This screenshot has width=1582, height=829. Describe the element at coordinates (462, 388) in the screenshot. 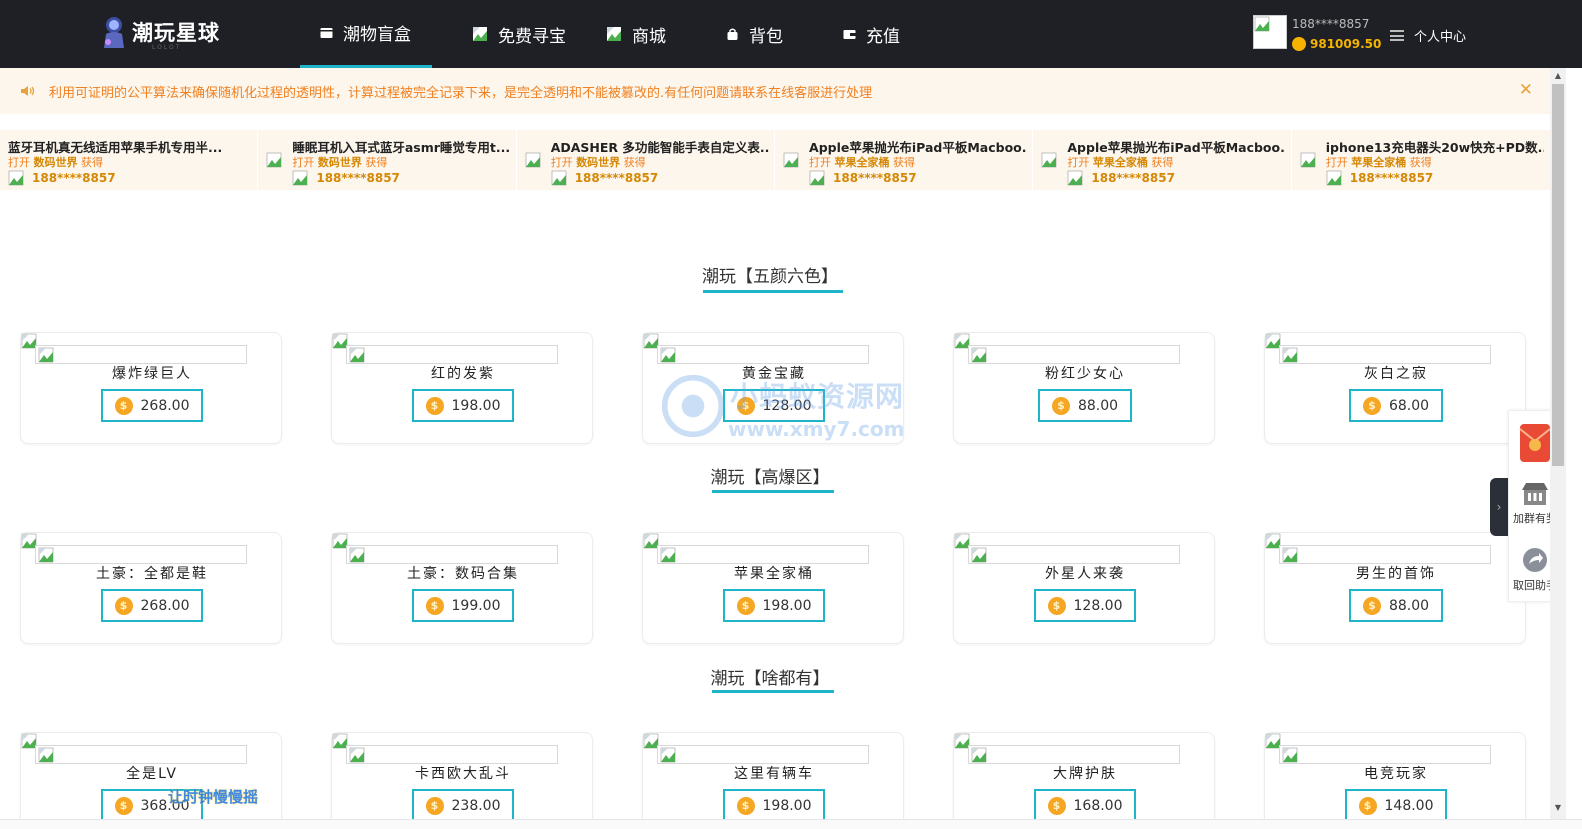

I see `blind-box-card: 红的发紫 $198.00` at that location.